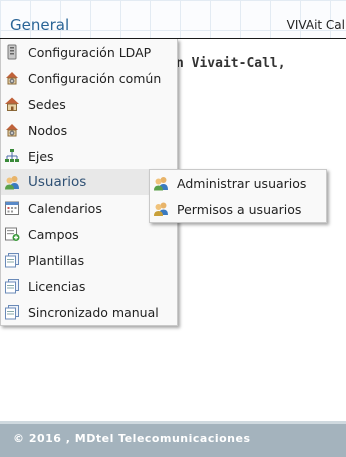 The width and height of the screenshot is (346, 457). What do you see at coordinates (12, 52) in the screenshot?
I see `database-icon` at bounding box center [12, 52].